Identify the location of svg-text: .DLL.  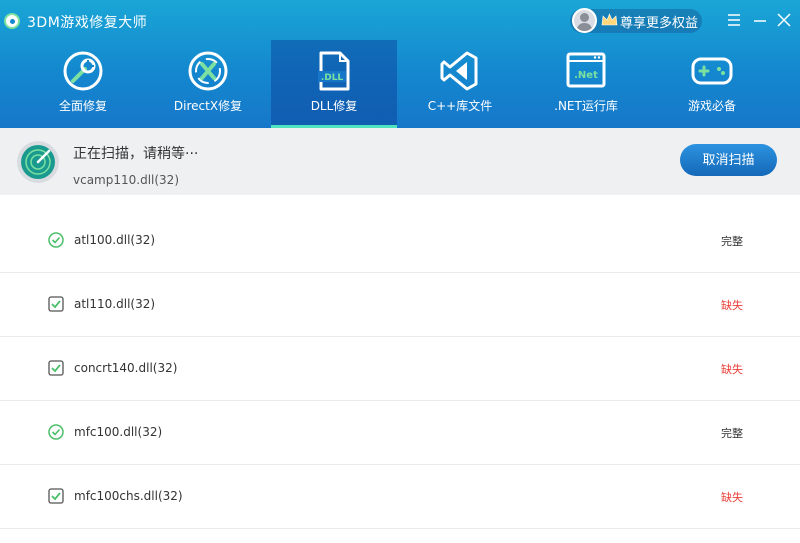
(332, 78).